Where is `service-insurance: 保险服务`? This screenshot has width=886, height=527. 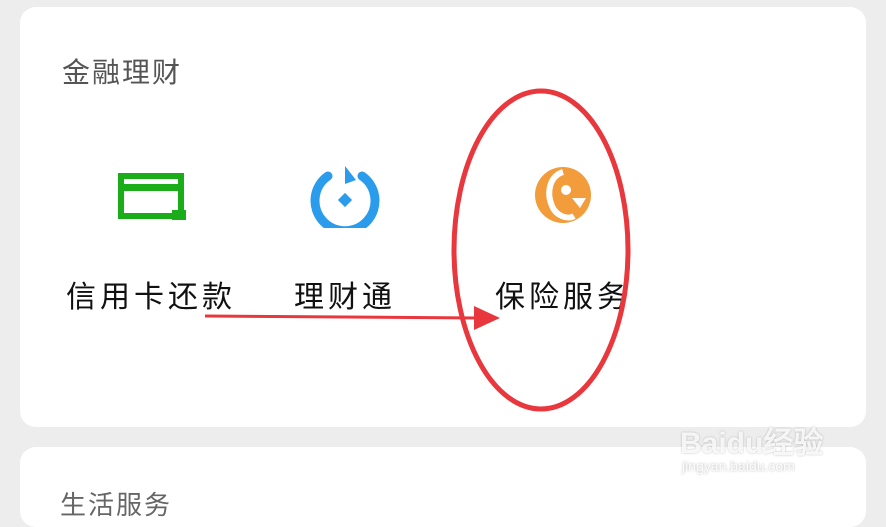
service-insurance: 保险服务 is located at coordinates (563, 239).